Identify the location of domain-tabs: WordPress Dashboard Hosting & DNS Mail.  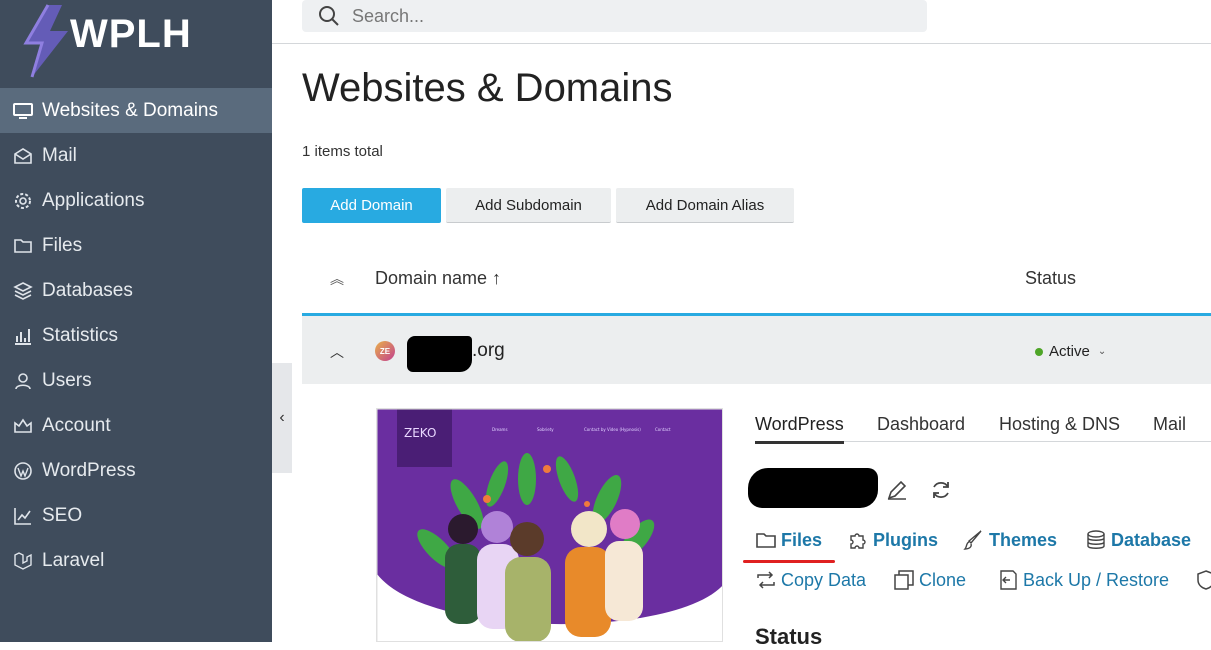
(983, 427).